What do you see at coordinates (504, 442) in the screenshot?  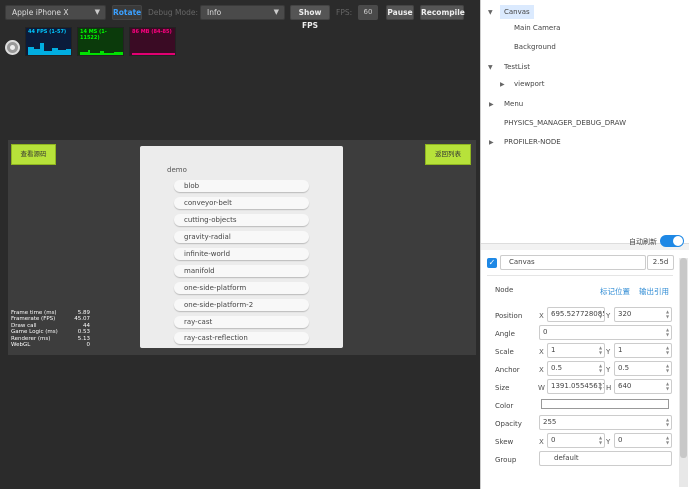 I see `skew-label: Skew` at bounding box center [504, 442].